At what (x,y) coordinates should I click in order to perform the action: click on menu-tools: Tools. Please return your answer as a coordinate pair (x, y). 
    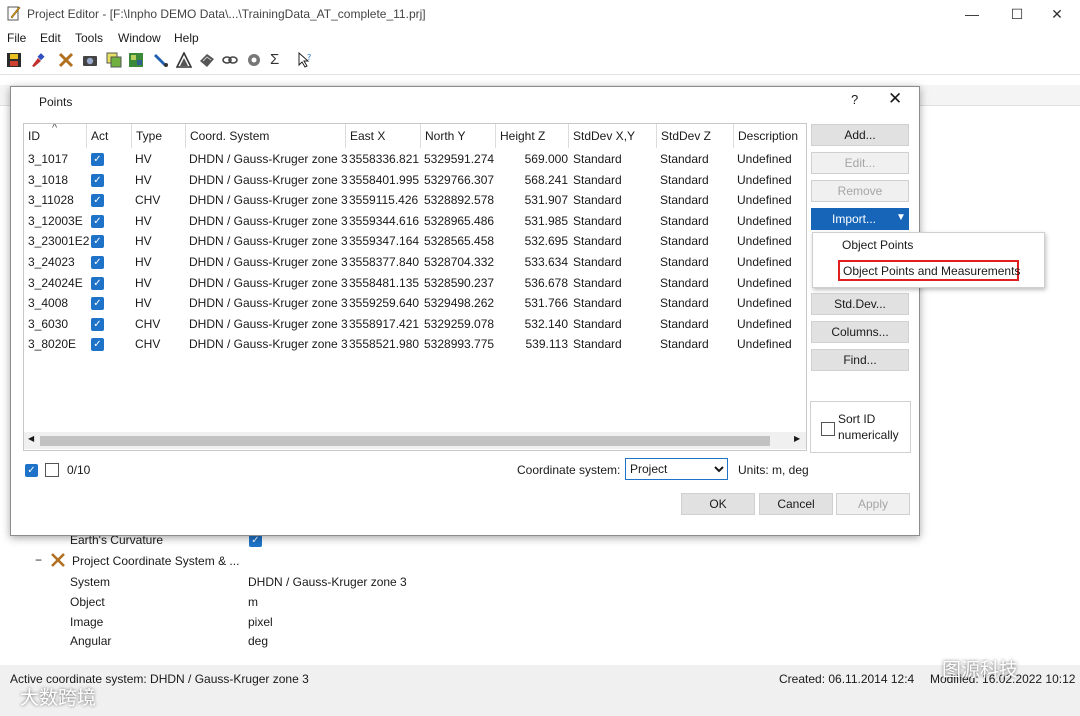
    Looking at the image, I should click on (89, 38).